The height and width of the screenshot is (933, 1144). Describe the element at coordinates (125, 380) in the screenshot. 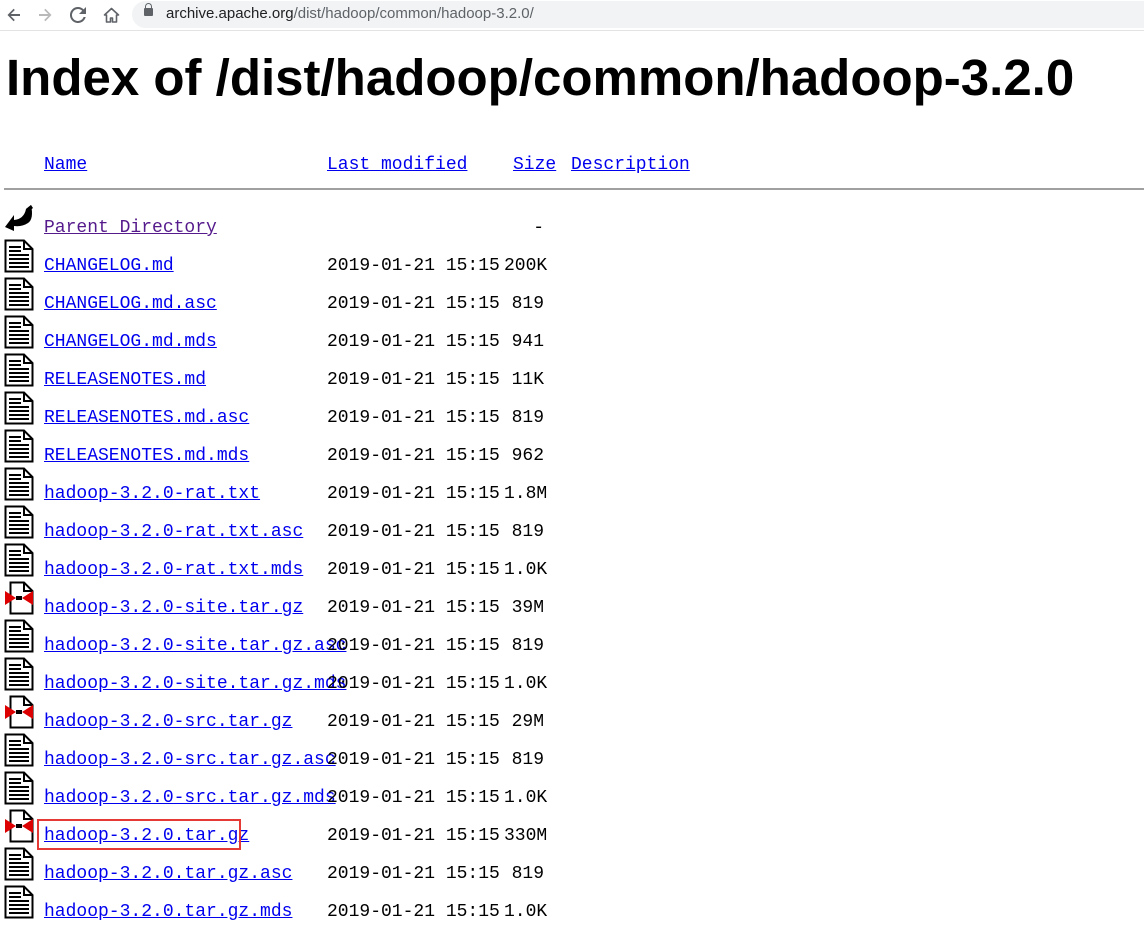

I see `file-link: RELEASENOTES.md` at that location.